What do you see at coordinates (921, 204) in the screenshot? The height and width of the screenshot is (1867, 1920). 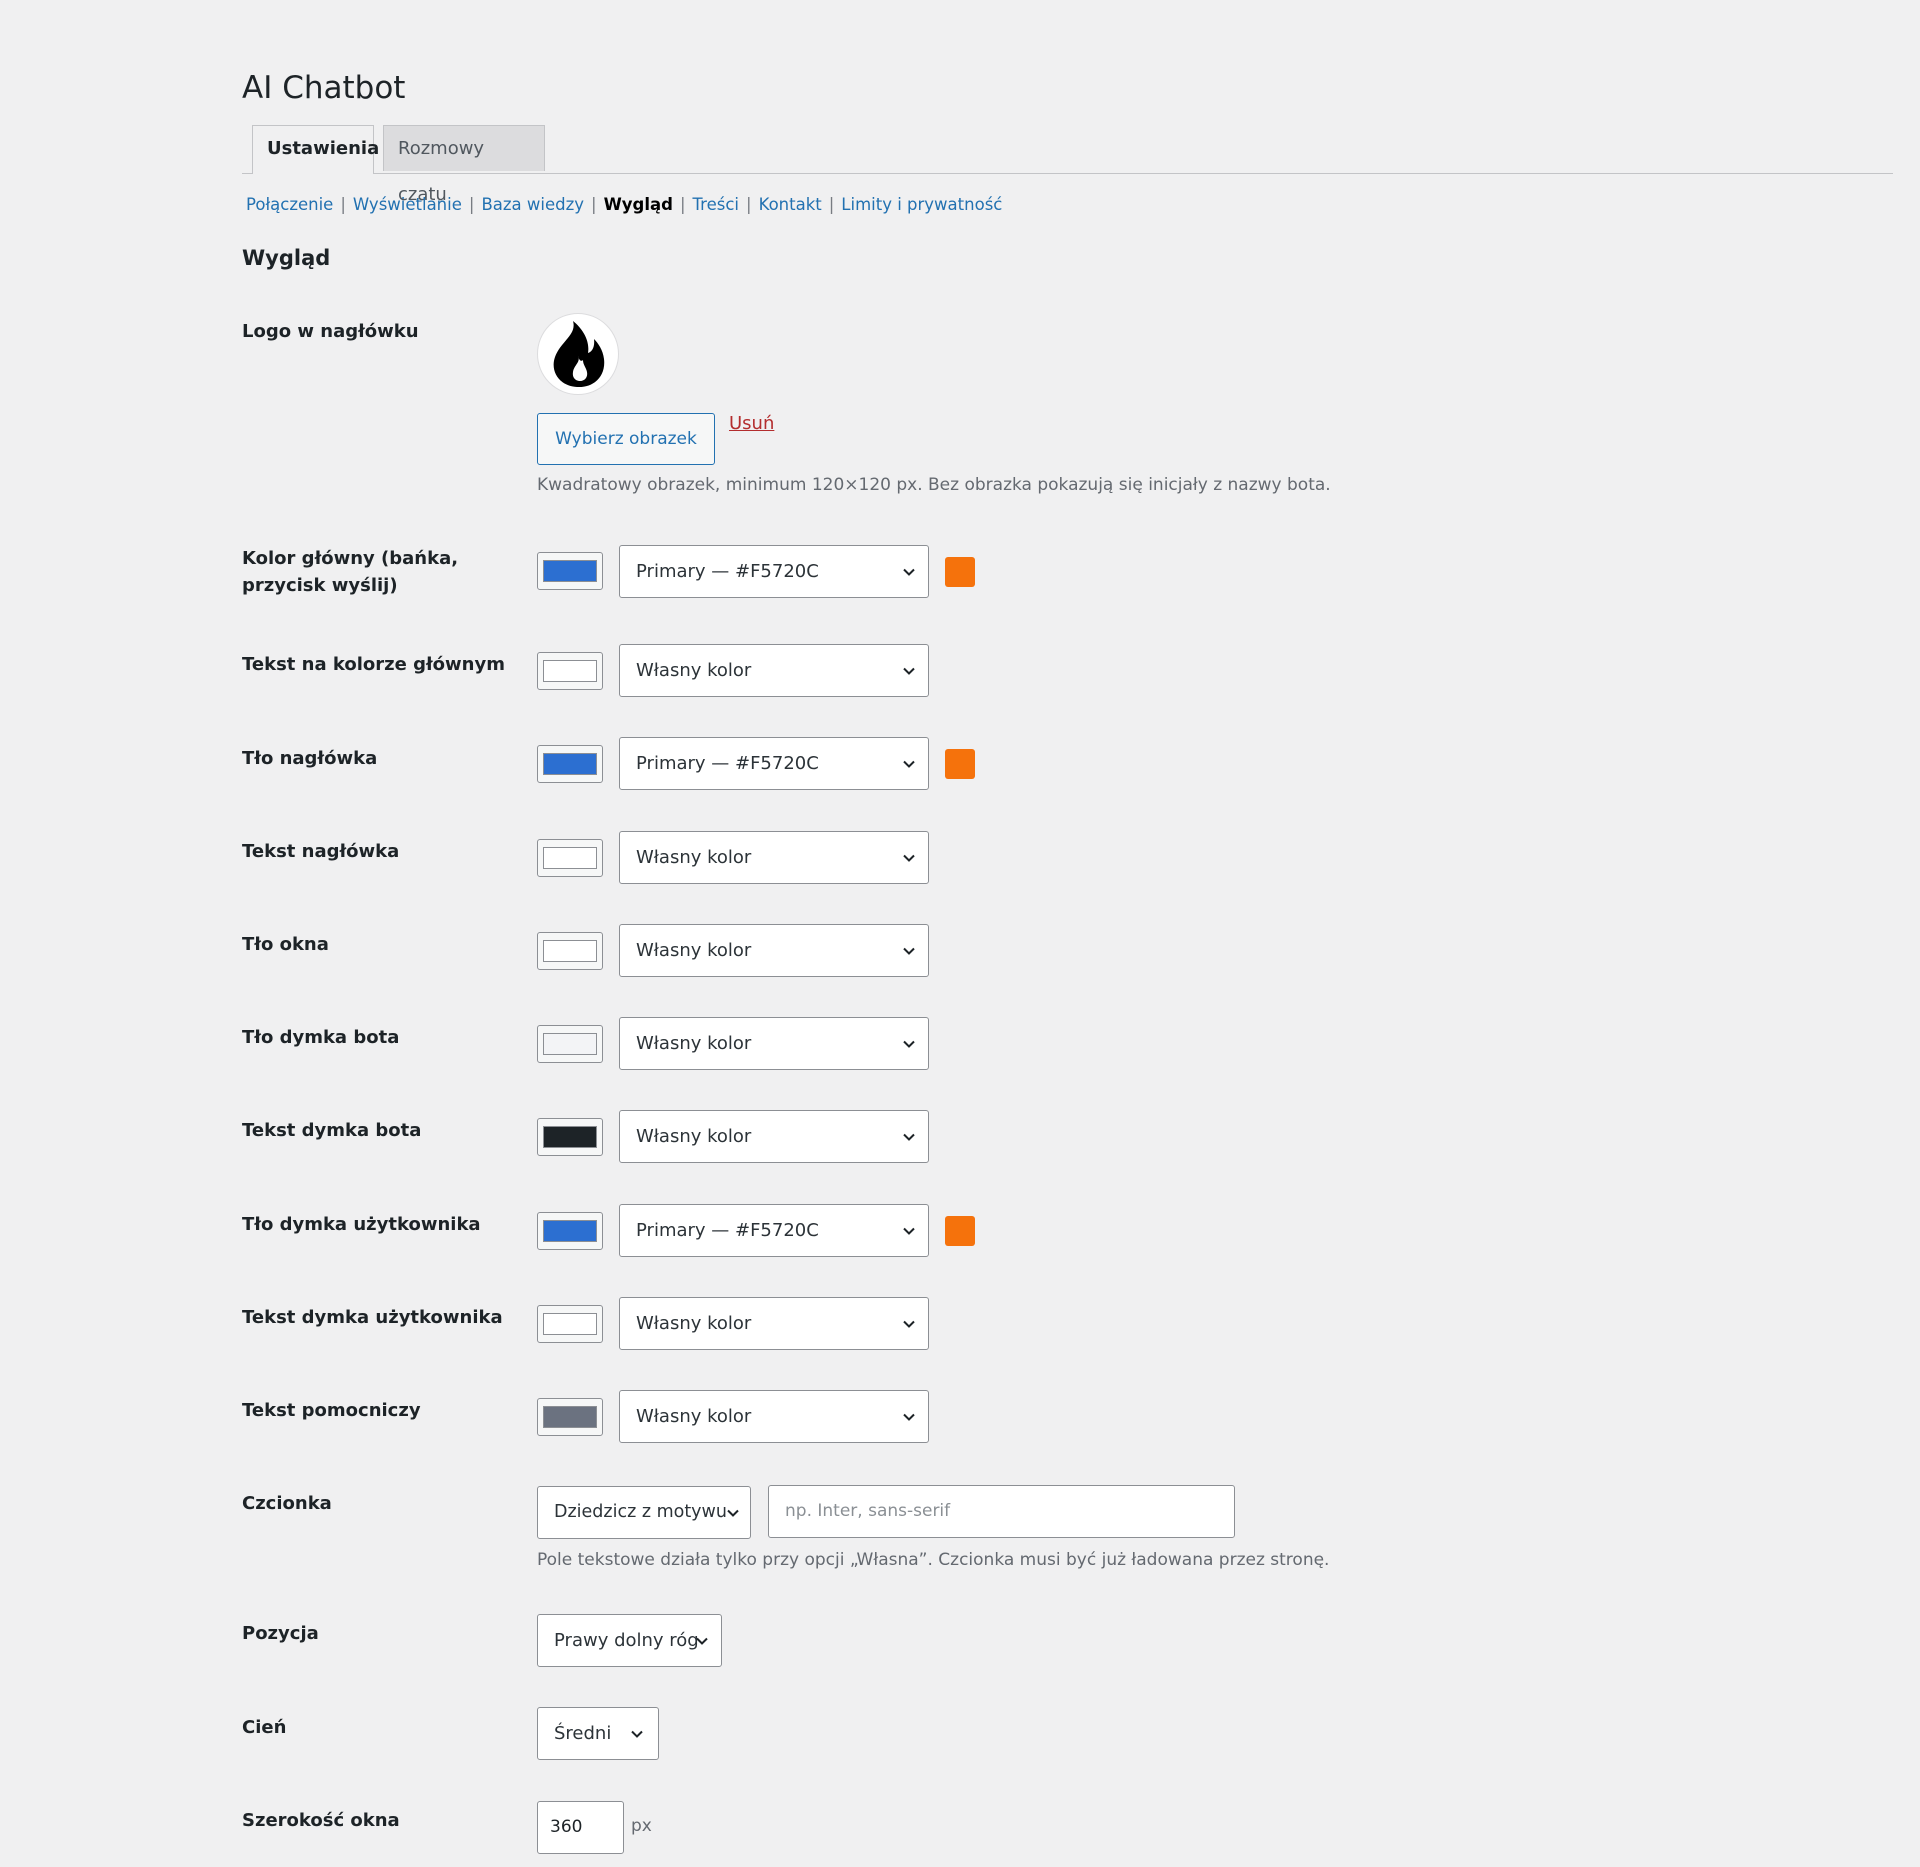 I see `subnav-limits-privacy: Limity i prywatność` at bounding box center [921, 204].